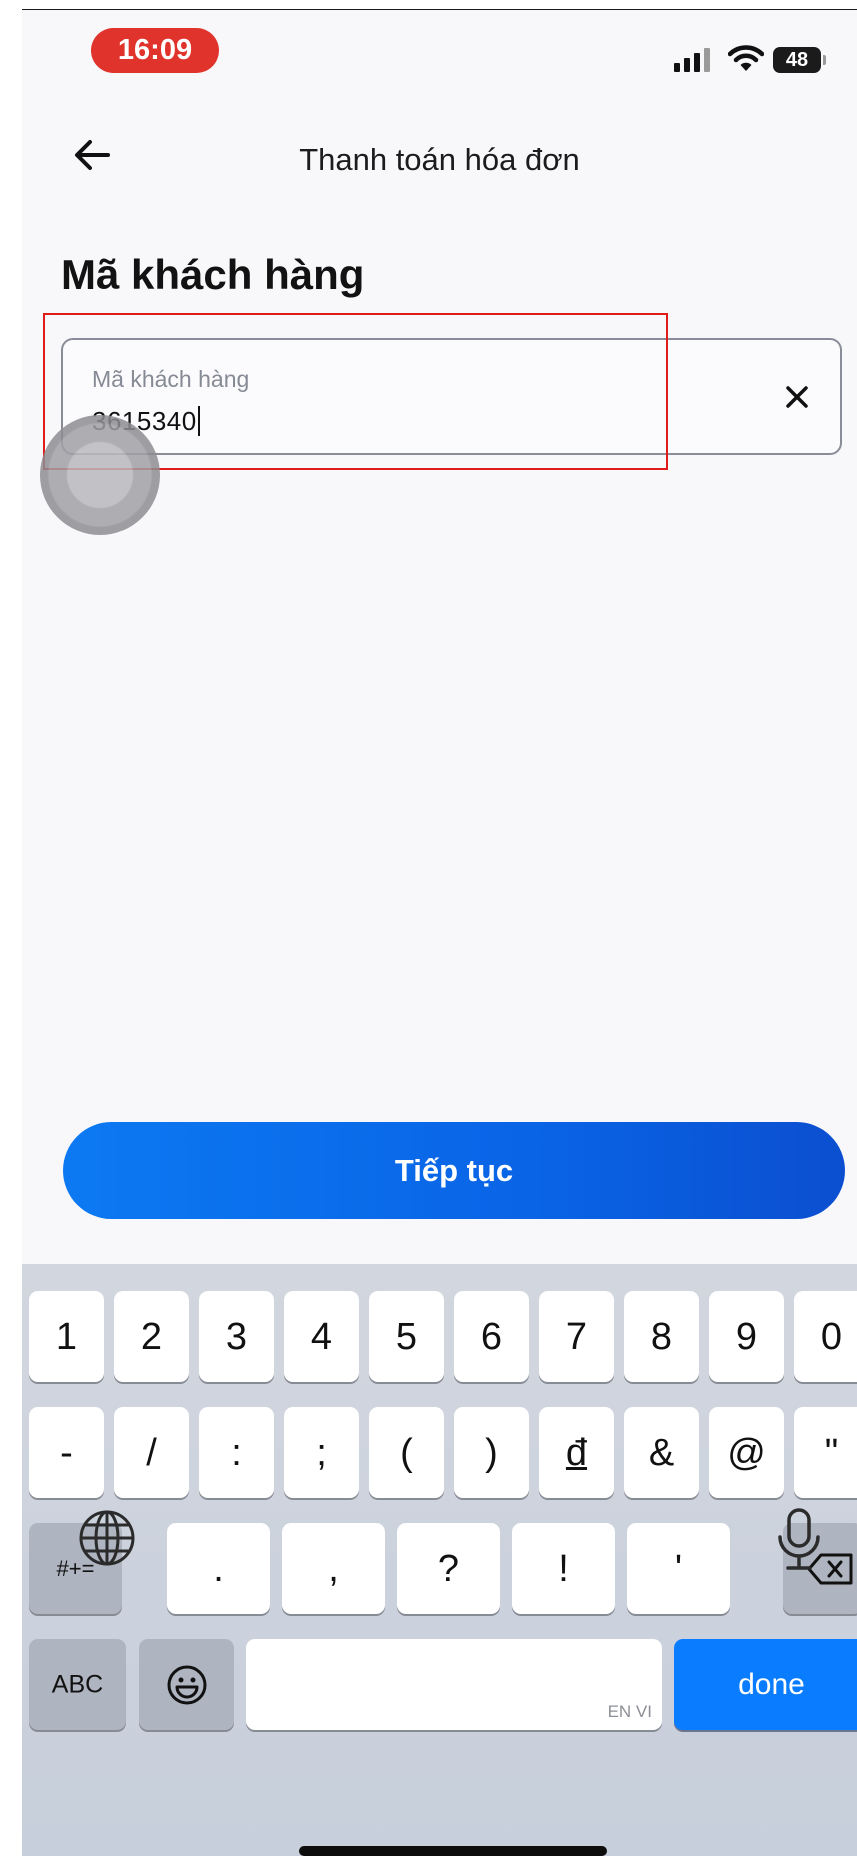 Image resolution: width=857 pixels, height=1856 pixels. Describe the element at coordinates (694, 60) in the screenshot. I see `cellular-signal-icon` at that location.